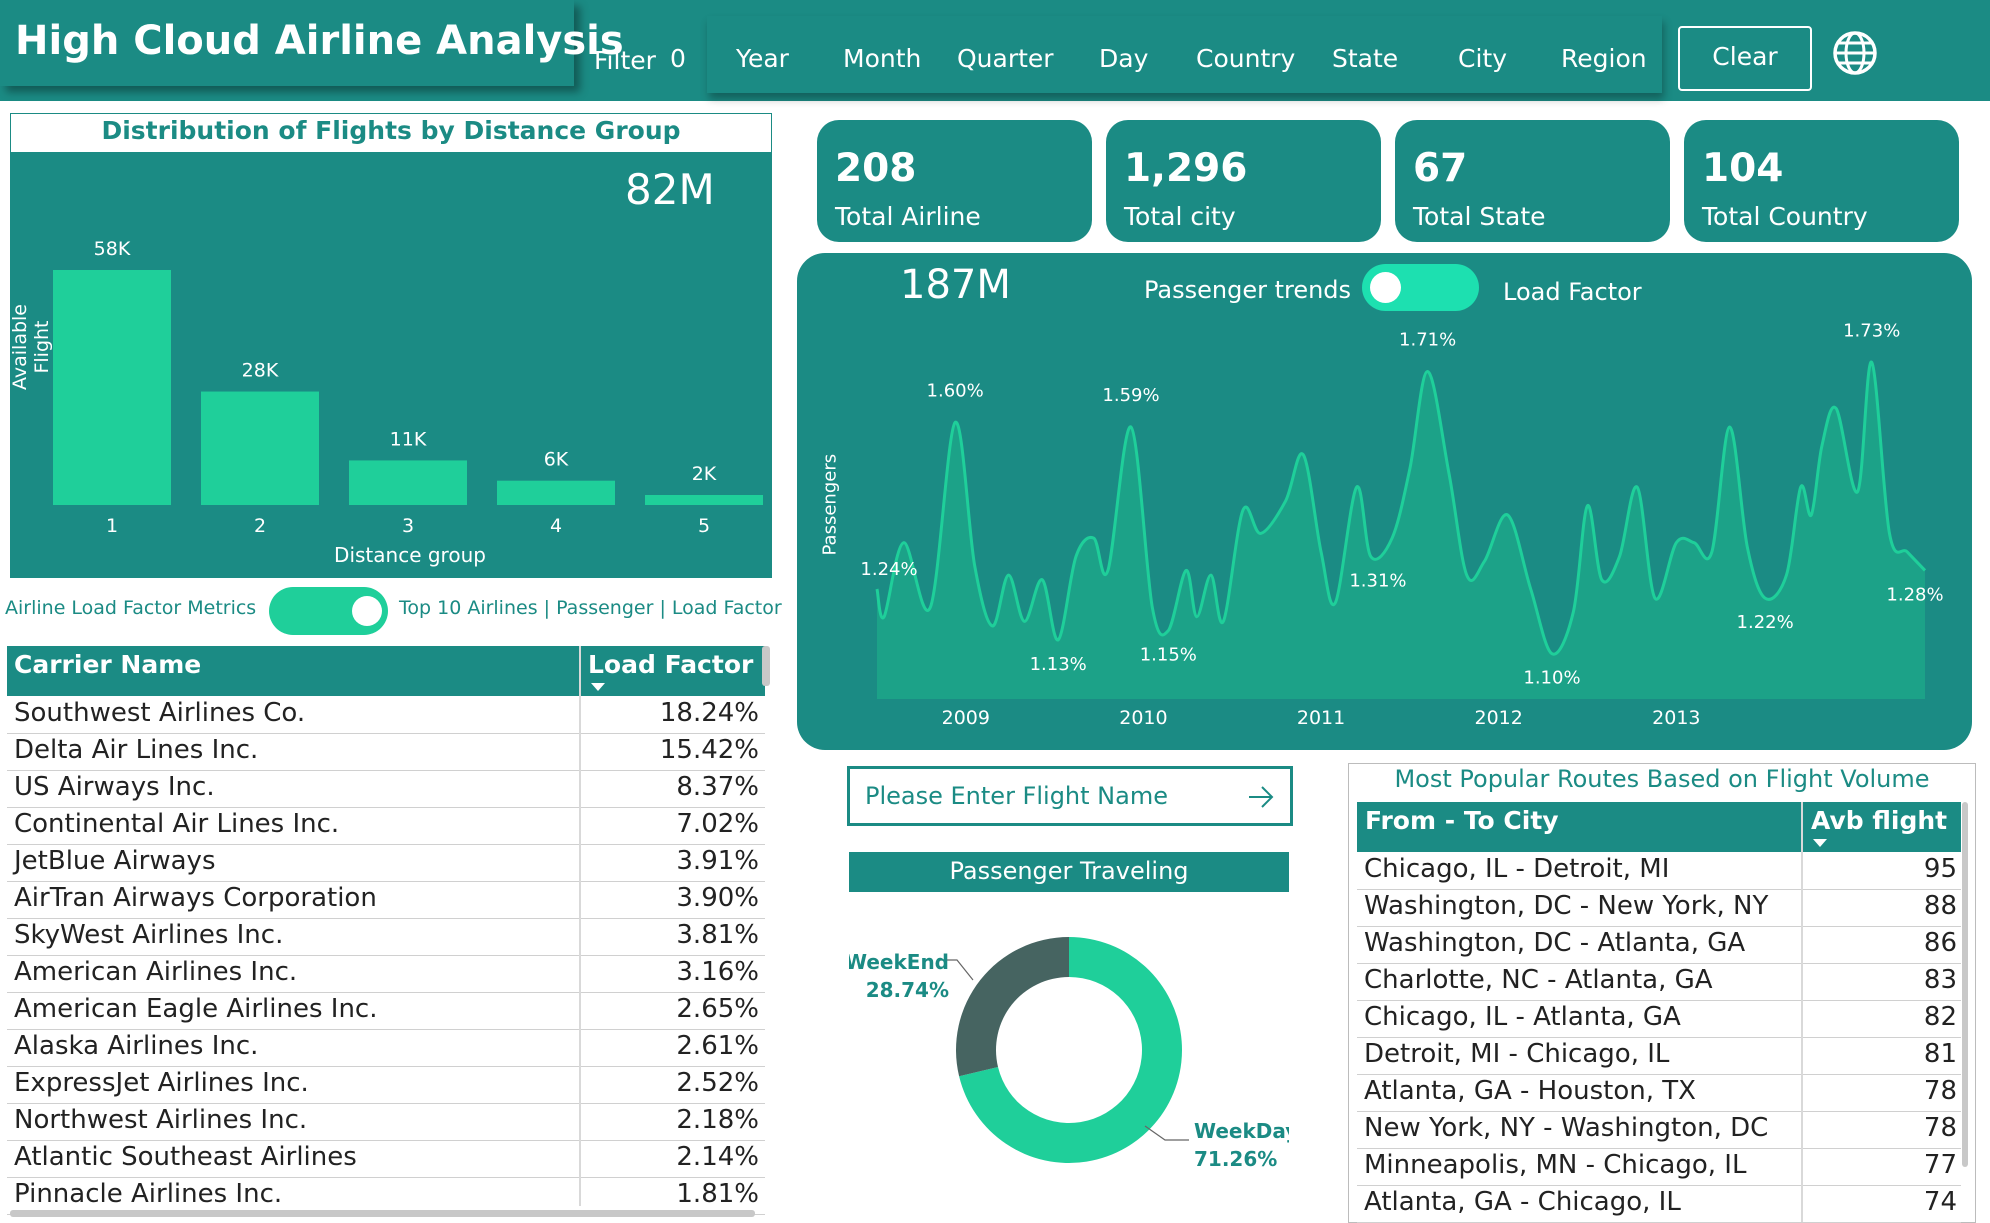  I want to click on carrier-name-cell: AirTran Airways Corporation, so click(195, 898).